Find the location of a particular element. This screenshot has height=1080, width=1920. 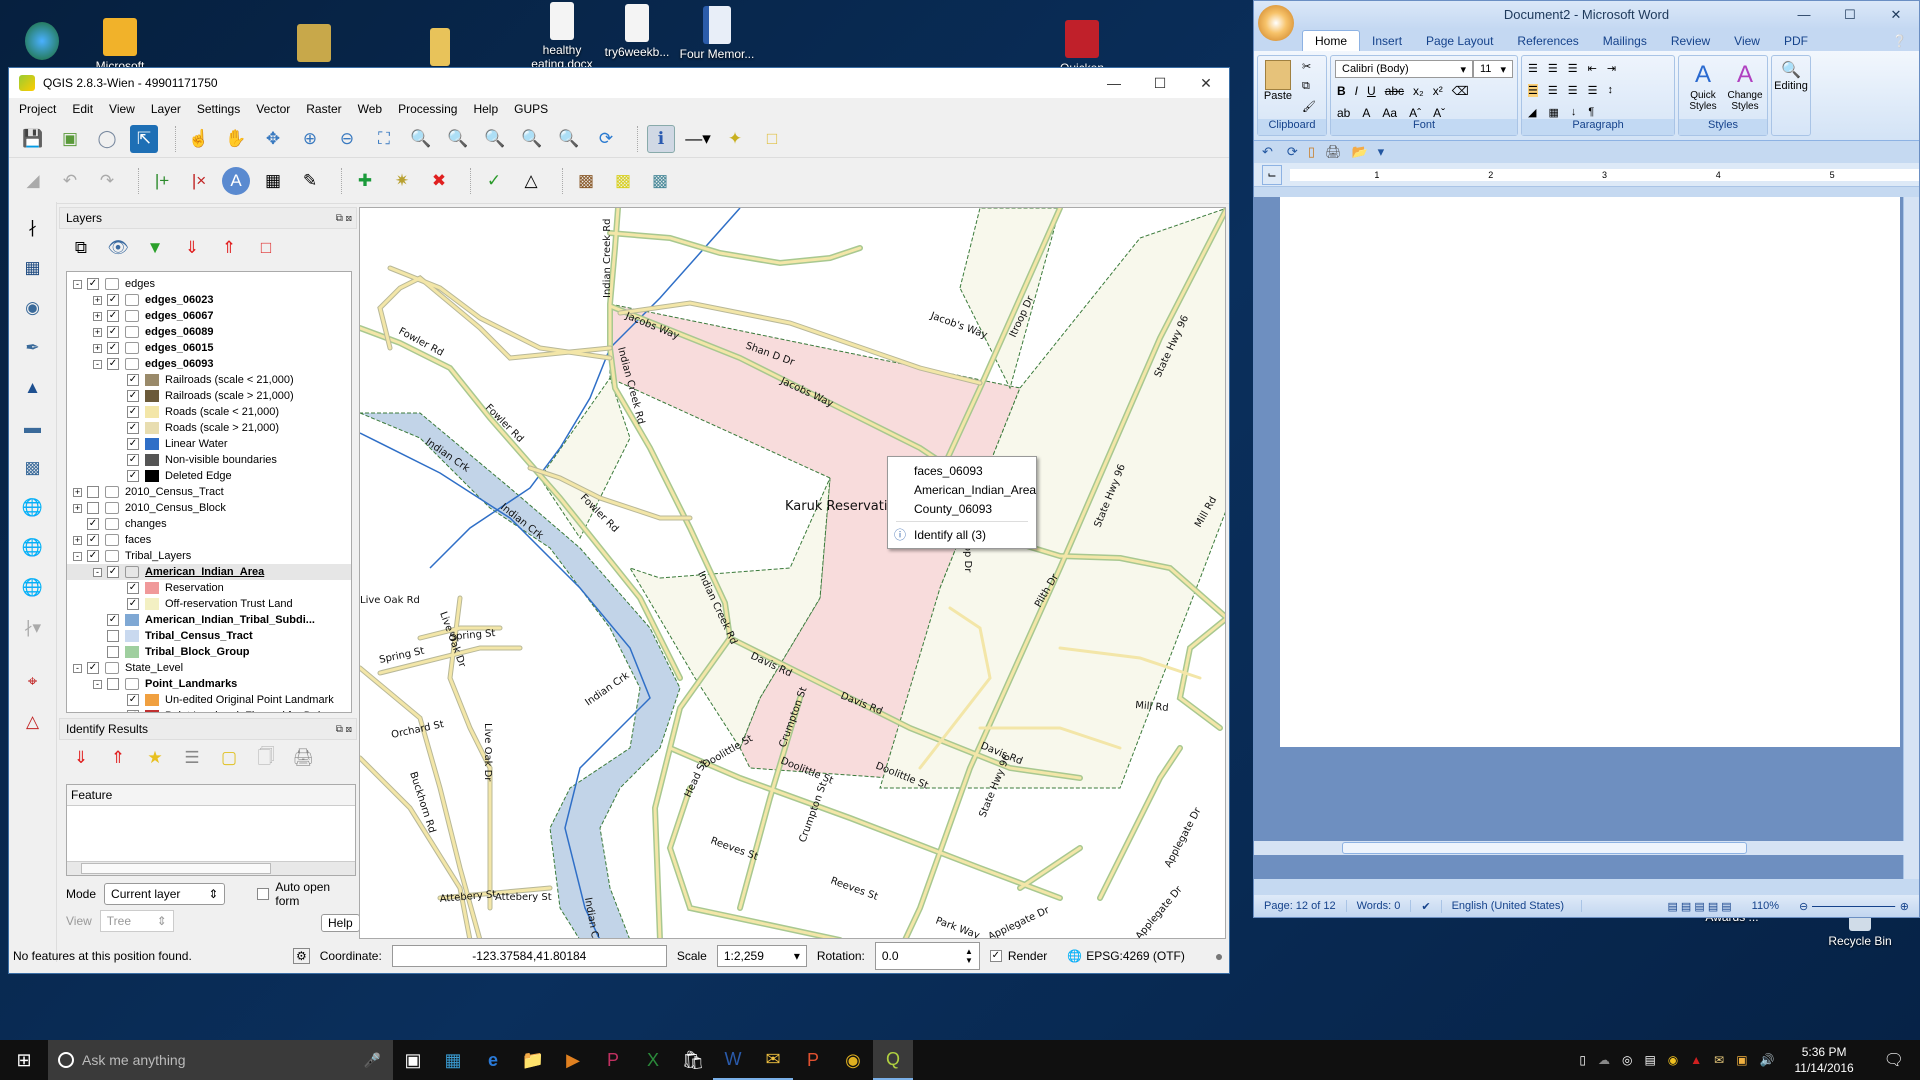

edit-landmark-icon: ✷ is located at coordinates (402, 181).